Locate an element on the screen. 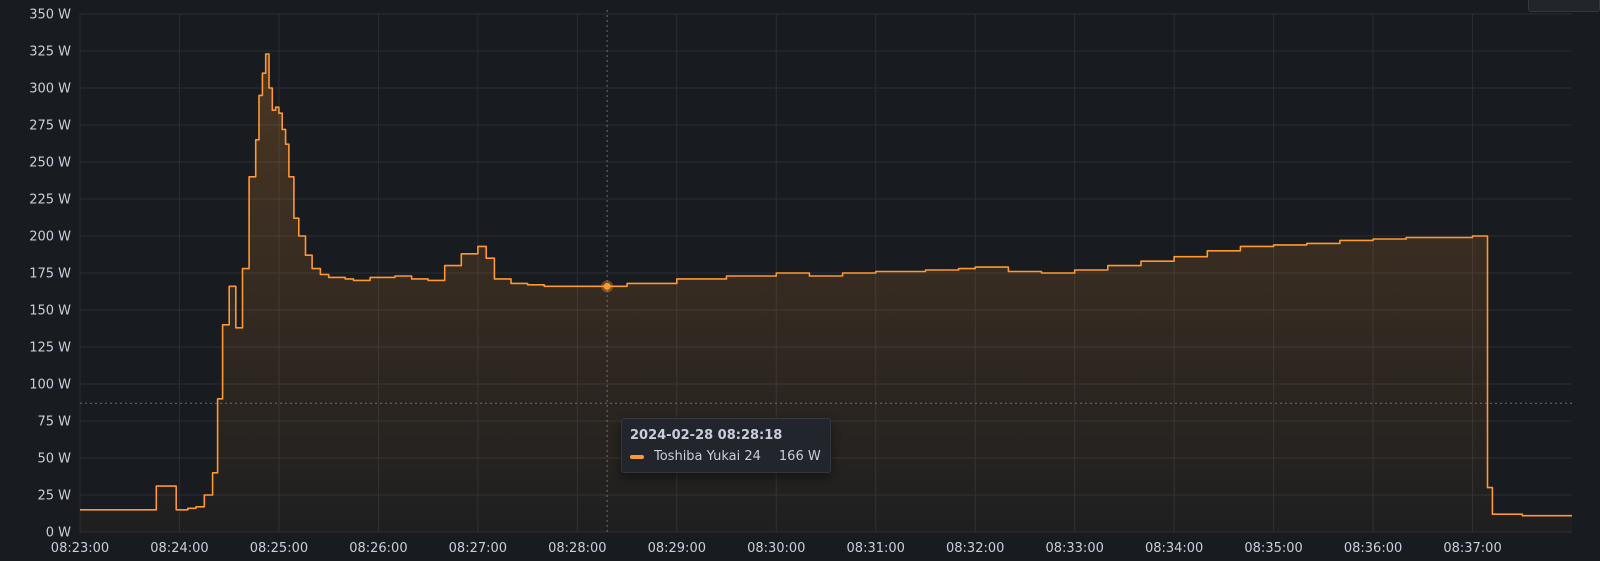 The image size is (1600, 561). y-tick-label: 100 W is located at coordinates (50, 385).